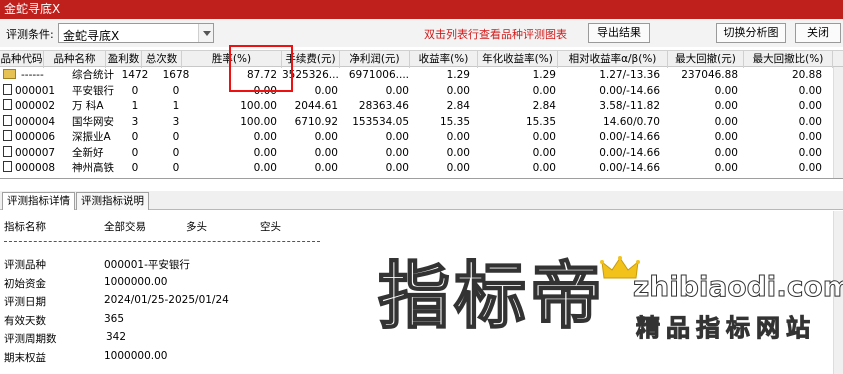  I want to click on col-header-wins: 盈利数, so click(124, 59).